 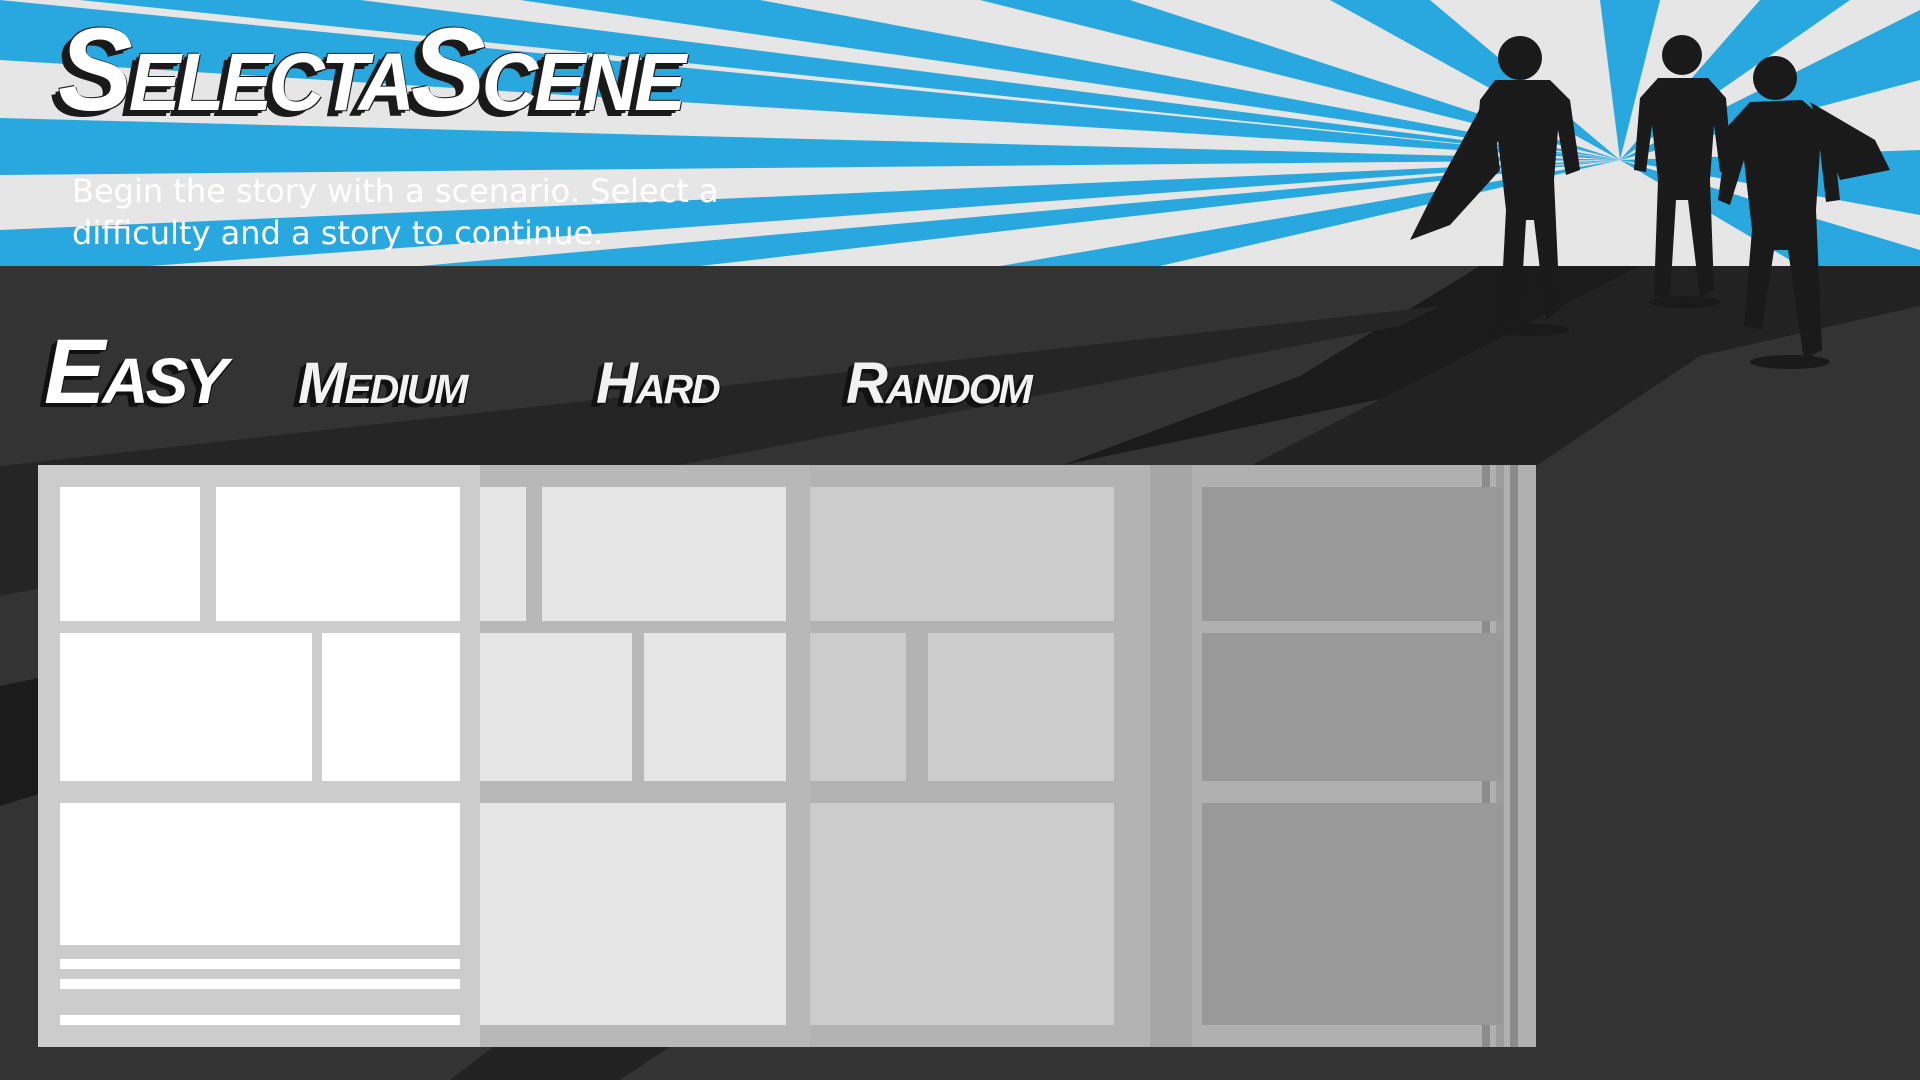 I want to click on tab-medium: Medium, so click(x=383, y=383).